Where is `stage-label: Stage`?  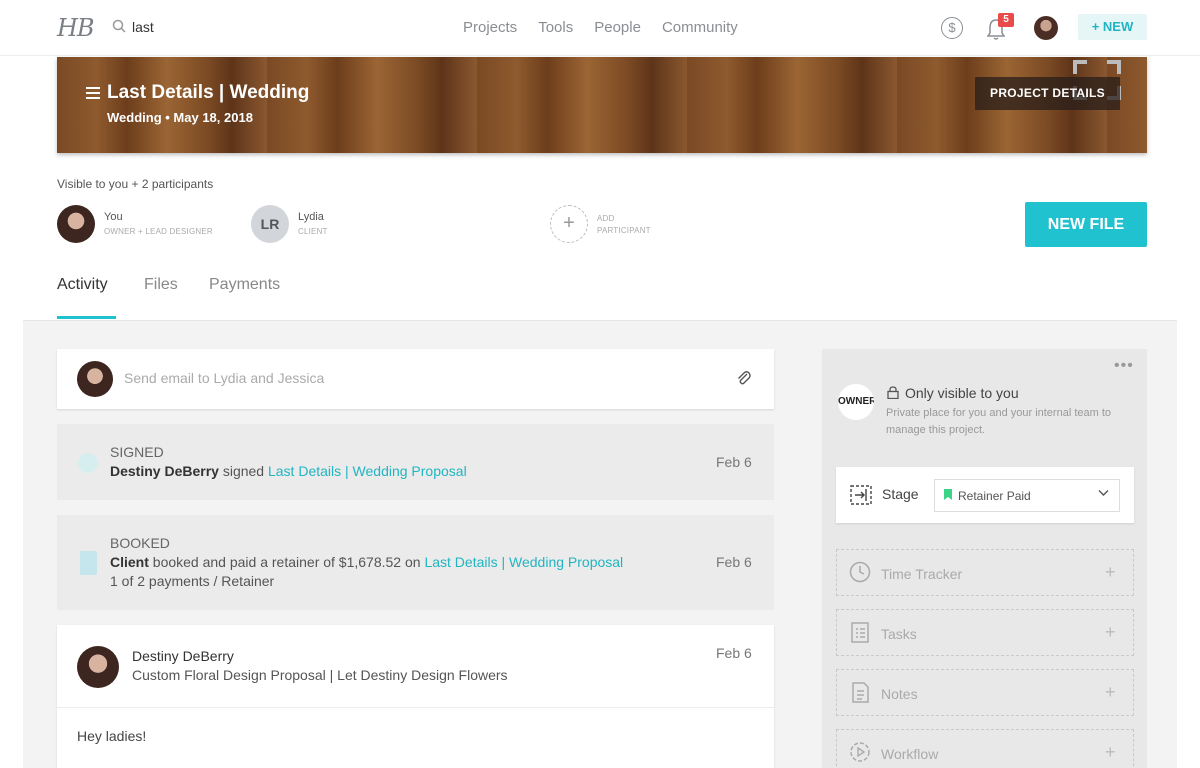
stage-label: Stage is located at coordinates (900, 494).